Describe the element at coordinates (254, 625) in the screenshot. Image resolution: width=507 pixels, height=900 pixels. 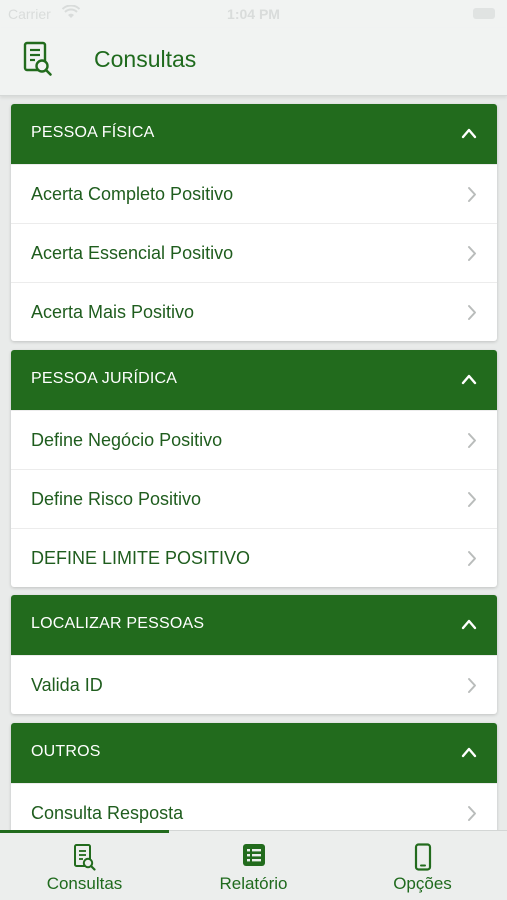
I see `section-header: LOCALIZAR PESSOAS` at that location.